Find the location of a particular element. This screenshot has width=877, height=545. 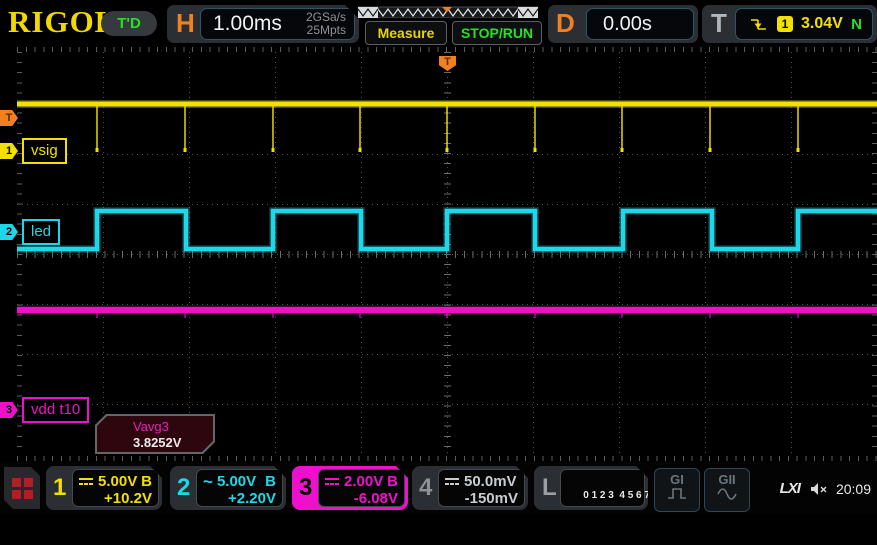

bottom-graticule-ticks is located at coordinates (447, 458).